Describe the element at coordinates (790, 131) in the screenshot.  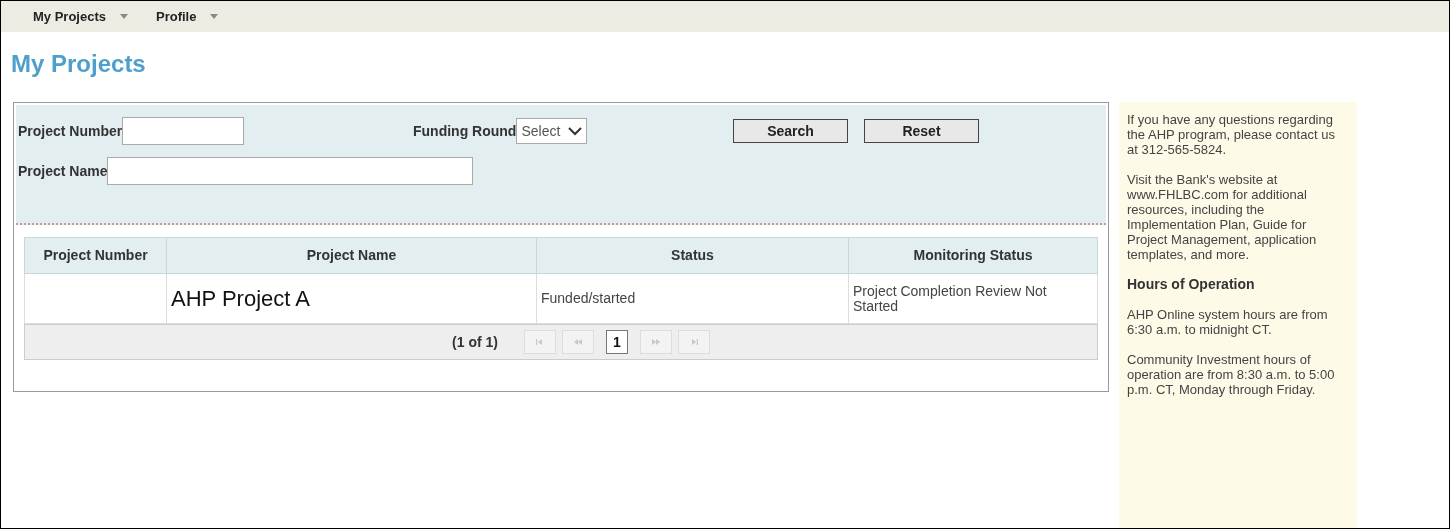
I see `form-button: Search` at that location.